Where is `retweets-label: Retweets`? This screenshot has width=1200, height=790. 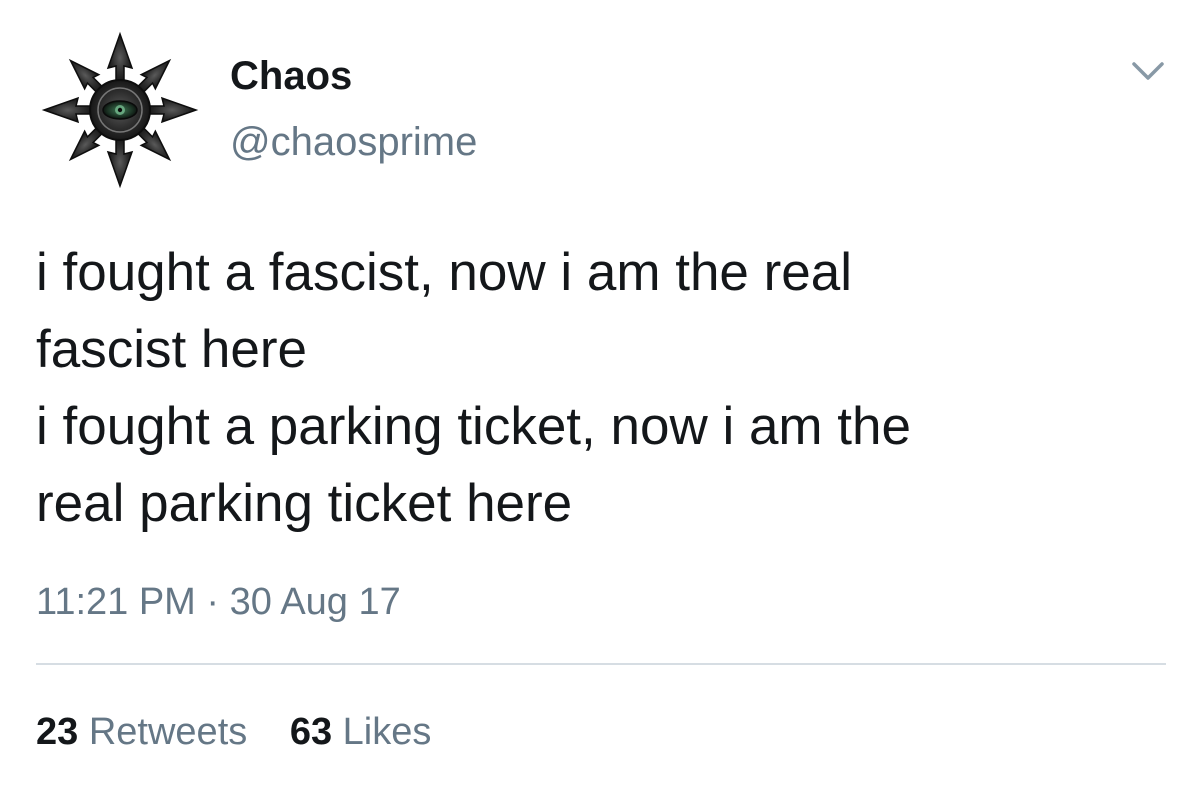
retweets-label: Retweets is located at coordinates (168, 732).